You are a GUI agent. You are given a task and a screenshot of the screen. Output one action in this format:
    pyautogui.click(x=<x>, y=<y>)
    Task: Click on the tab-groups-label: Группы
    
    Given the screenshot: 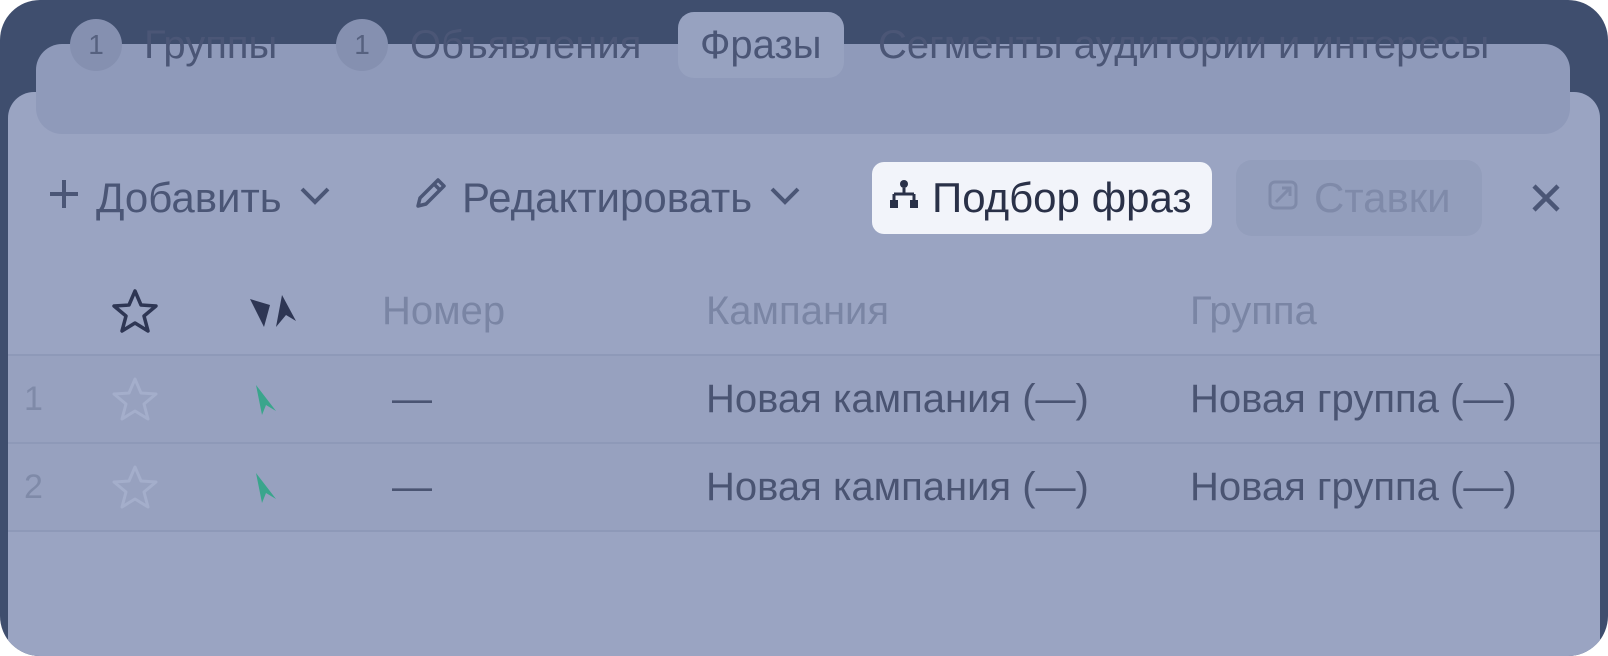 What is the action you would take?
    pyautogui.click(x=211, y=44)
    